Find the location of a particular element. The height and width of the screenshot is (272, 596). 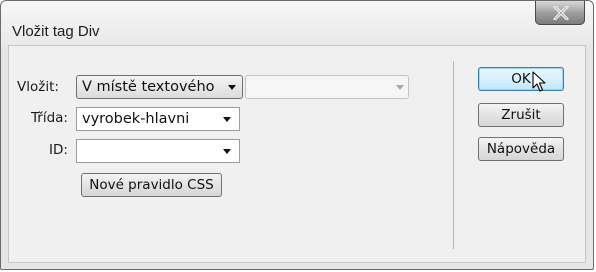

insert-label: Vložit: is located at coordinates (38, 87).